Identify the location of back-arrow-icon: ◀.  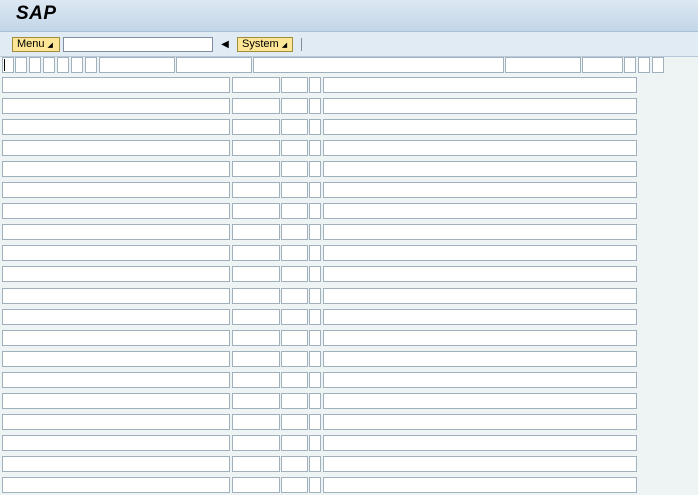
(225, 44).